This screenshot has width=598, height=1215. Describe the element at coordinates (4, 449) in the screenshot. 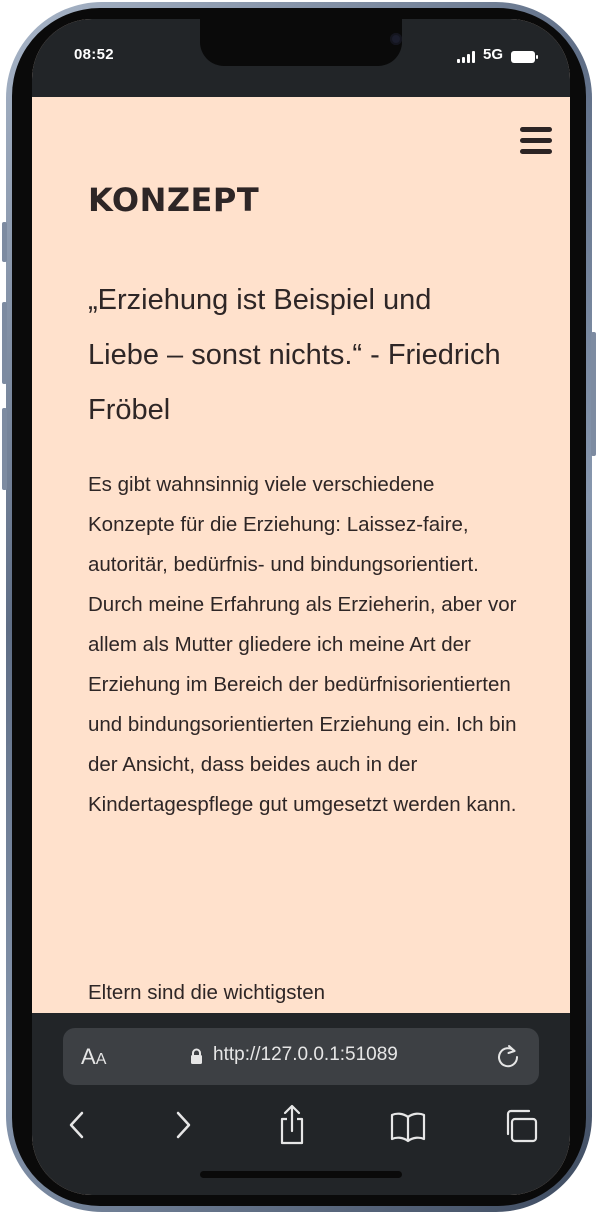

I see `volume-down-button` at that location.